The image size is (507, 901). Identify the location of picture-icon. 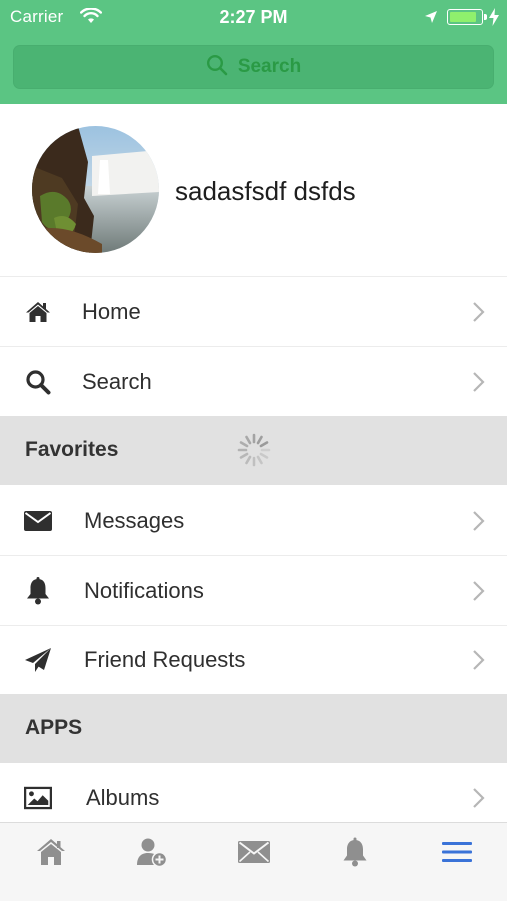
(38, 798).